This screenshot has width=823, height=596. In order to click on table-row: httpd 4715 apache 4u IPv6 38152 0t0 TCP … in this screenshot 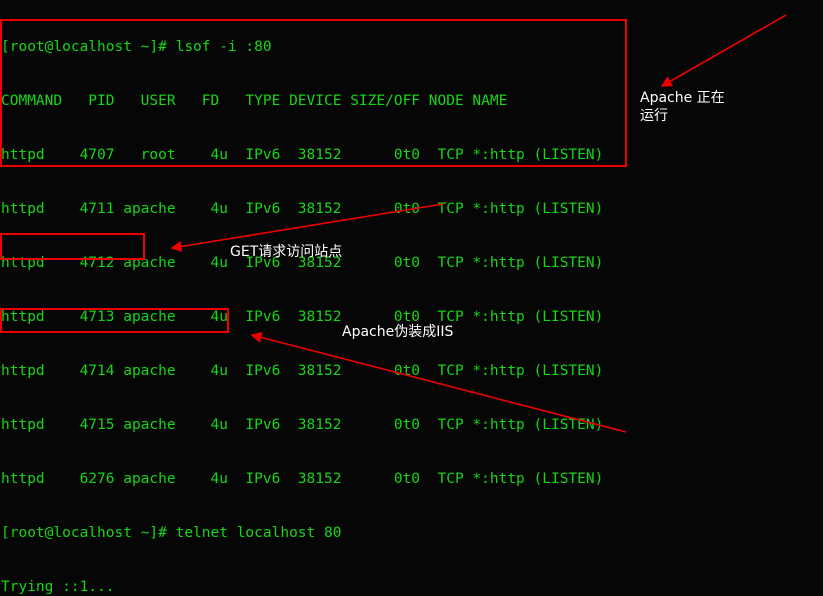, I will do `click(302, 425)`.